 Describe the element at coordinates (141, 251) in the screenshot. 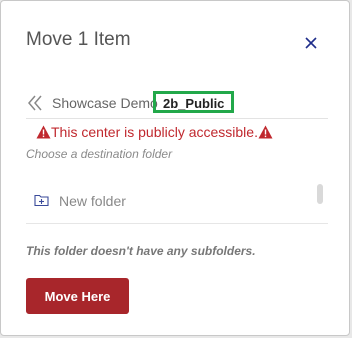

I see `empty-folder-message: This folder doesn't have any subfolders.` at that location.